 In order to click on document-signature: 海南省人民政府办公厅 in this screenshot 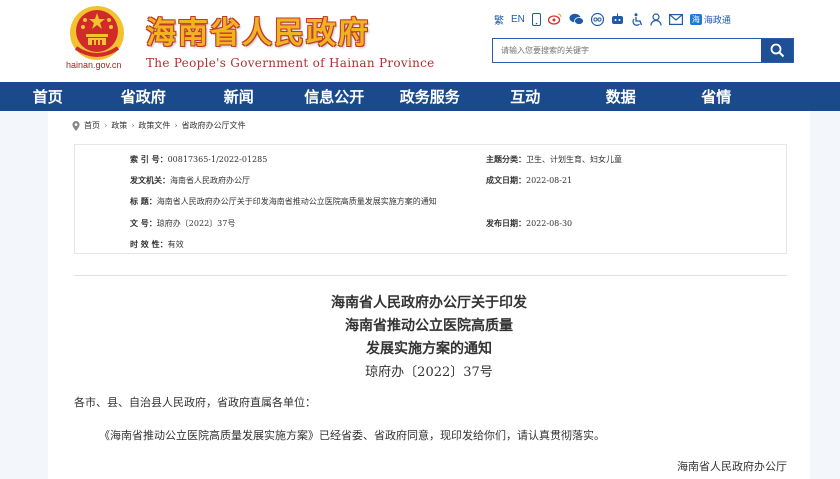, I will do `click(732, 466)`.